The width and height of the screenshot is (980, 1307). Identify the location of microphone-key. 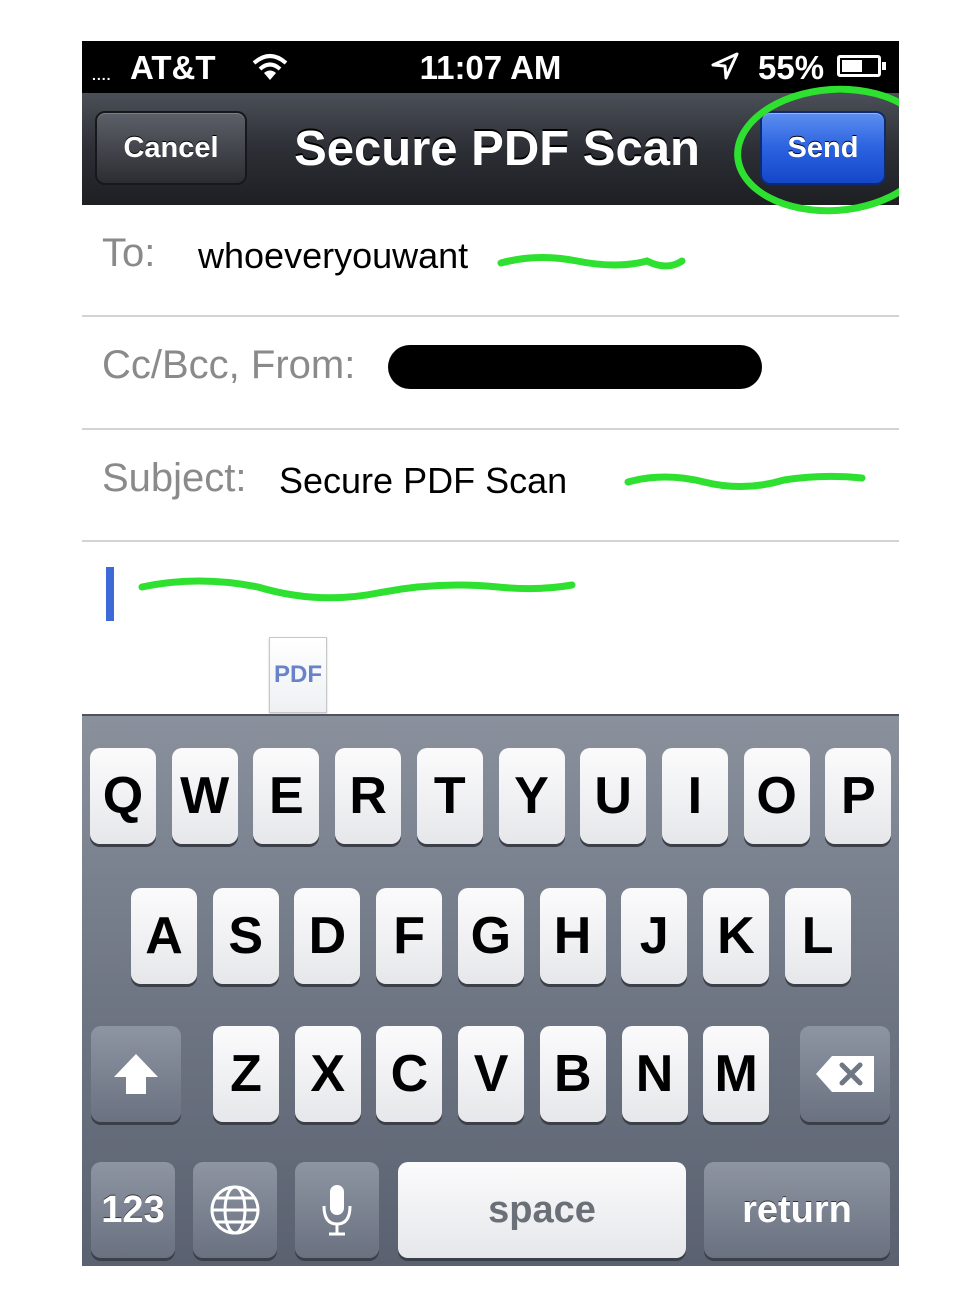
(337, 1210).